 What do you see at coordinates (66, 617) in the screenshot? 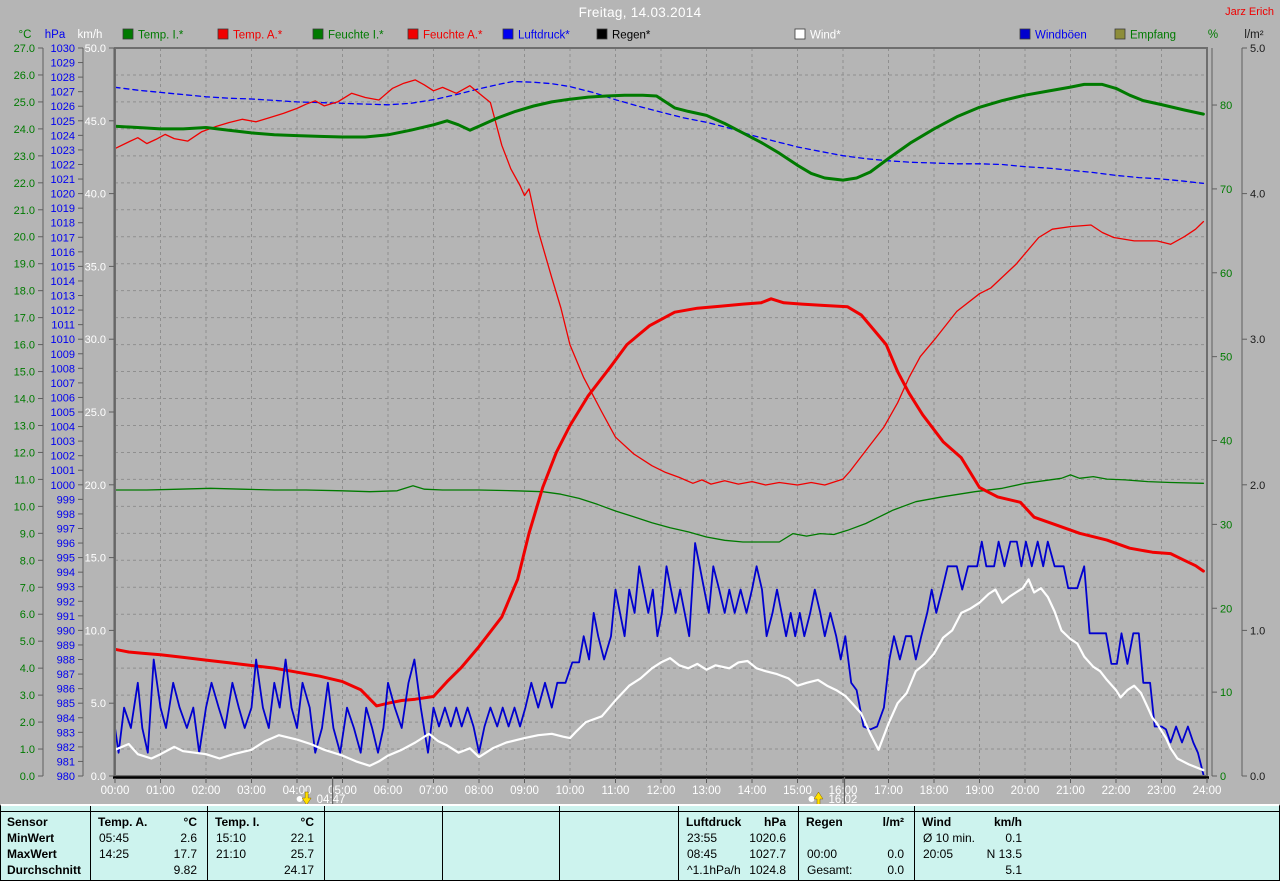
I see `axis-tick-label: 991` at bounding box center [66, 617].